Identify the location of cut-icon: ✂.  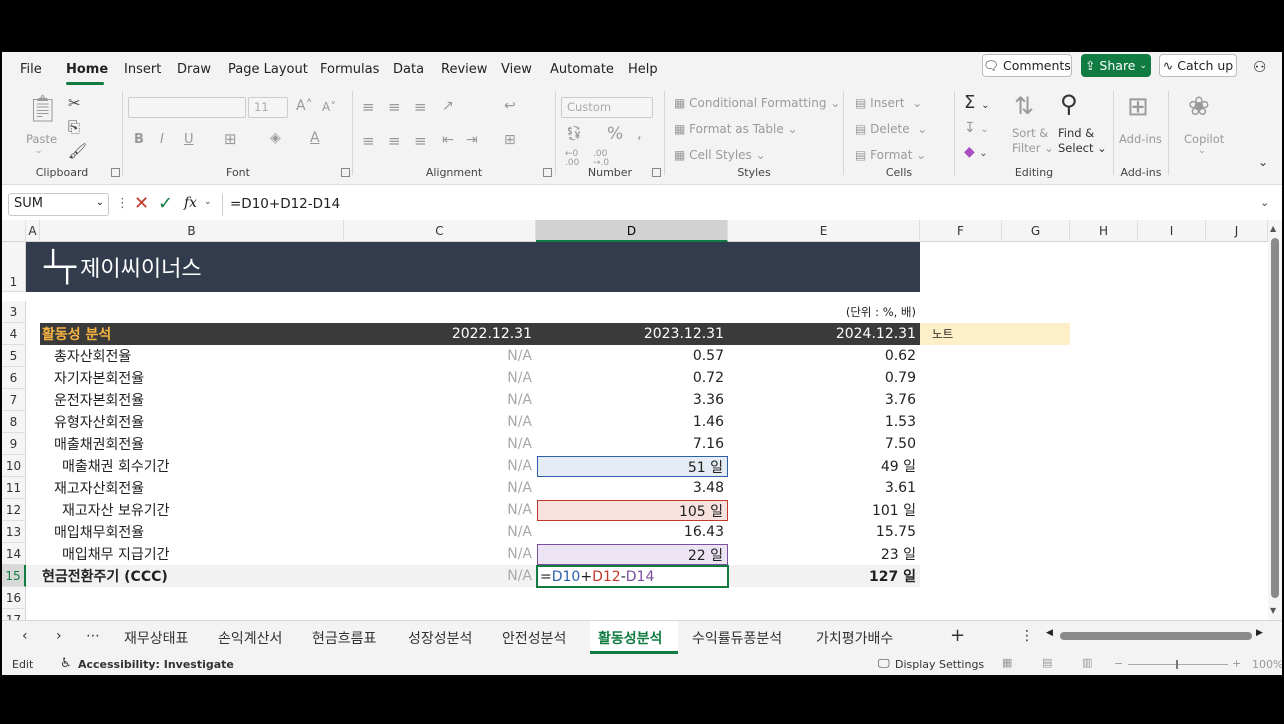
(74, 103).